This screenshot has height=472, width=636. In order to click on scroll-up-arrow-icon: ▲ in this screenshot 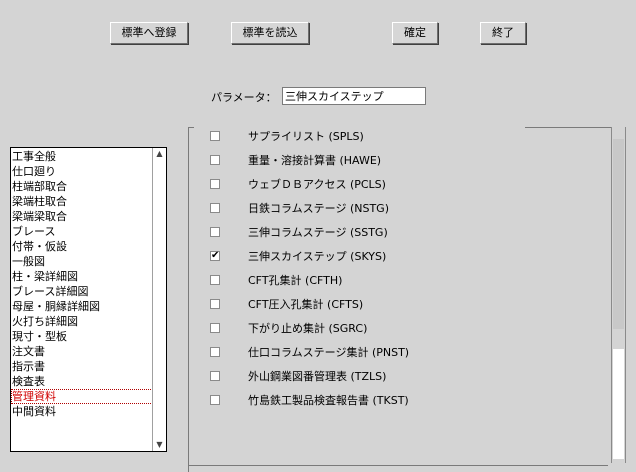, I will do `click(159, 154)`.